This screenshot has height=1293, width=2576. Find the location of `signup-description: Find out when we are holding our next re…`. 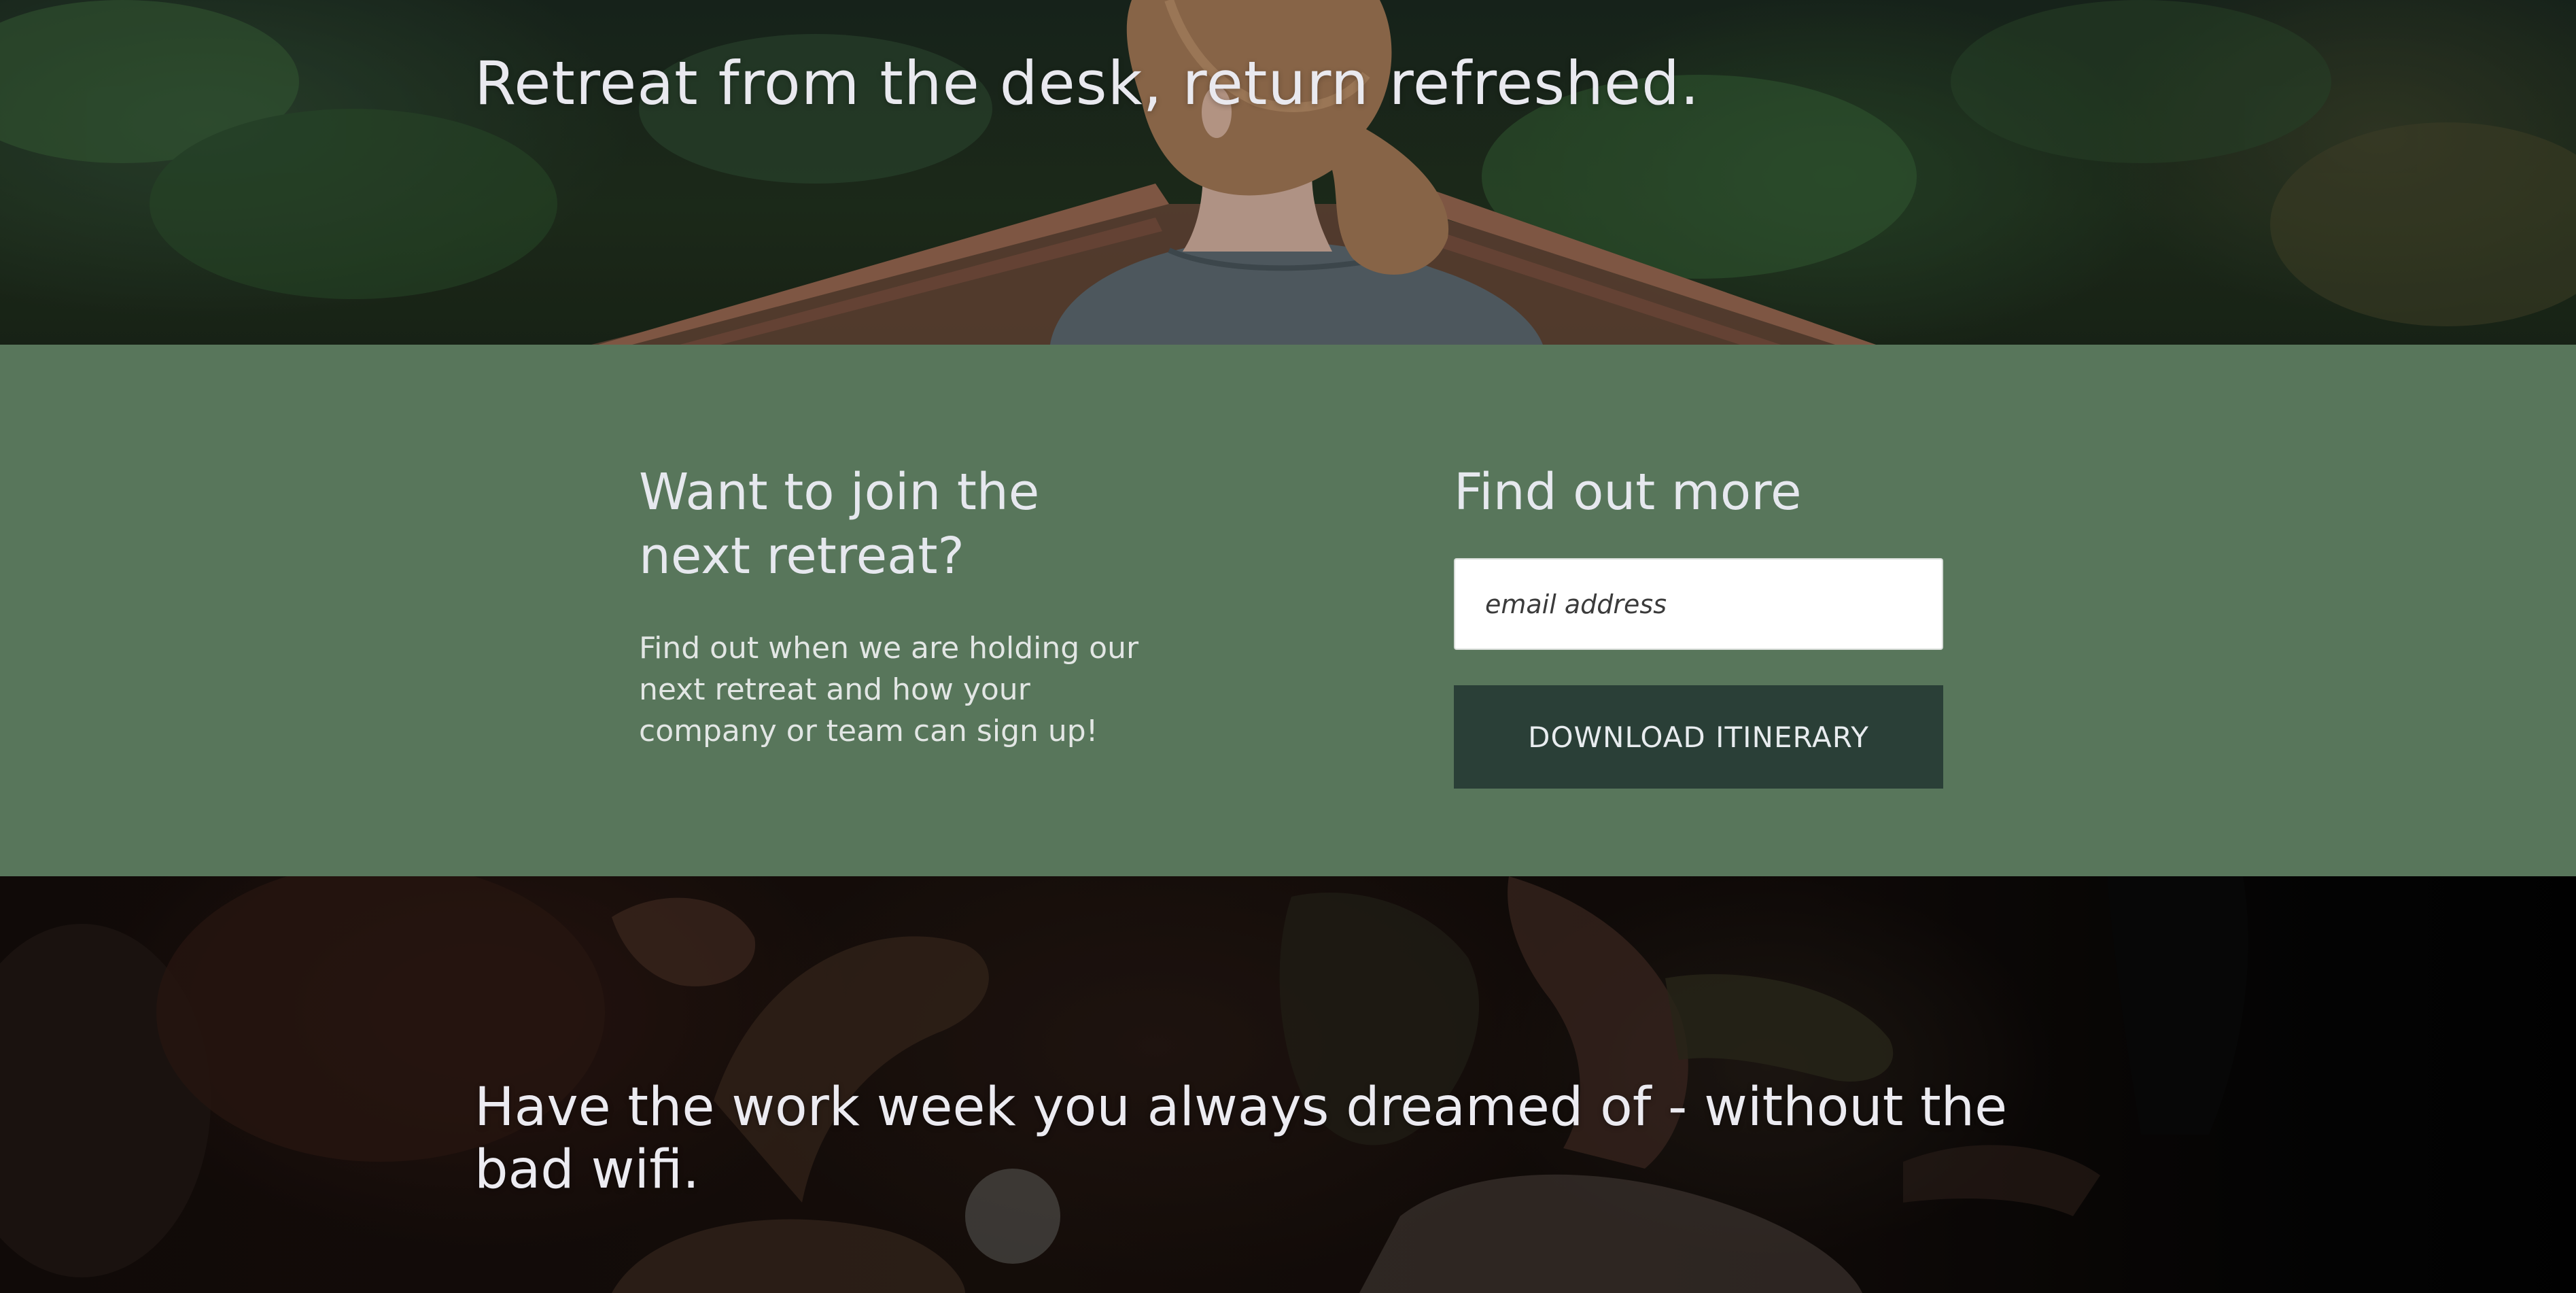

signup-description: Find out when we are holding our next re… is located at coordinates (889, 689).